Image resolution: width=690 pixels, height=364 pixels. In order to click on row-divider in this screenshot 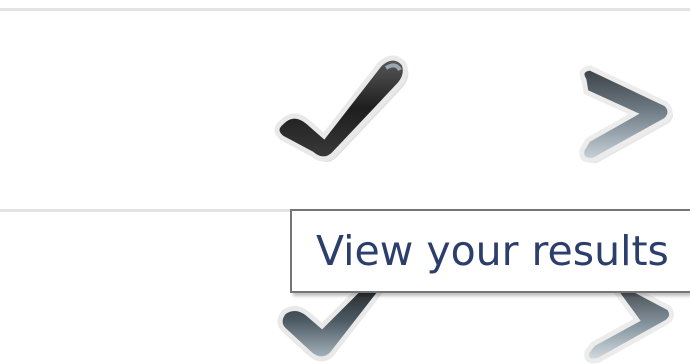, I will do `click(345, 9)`.